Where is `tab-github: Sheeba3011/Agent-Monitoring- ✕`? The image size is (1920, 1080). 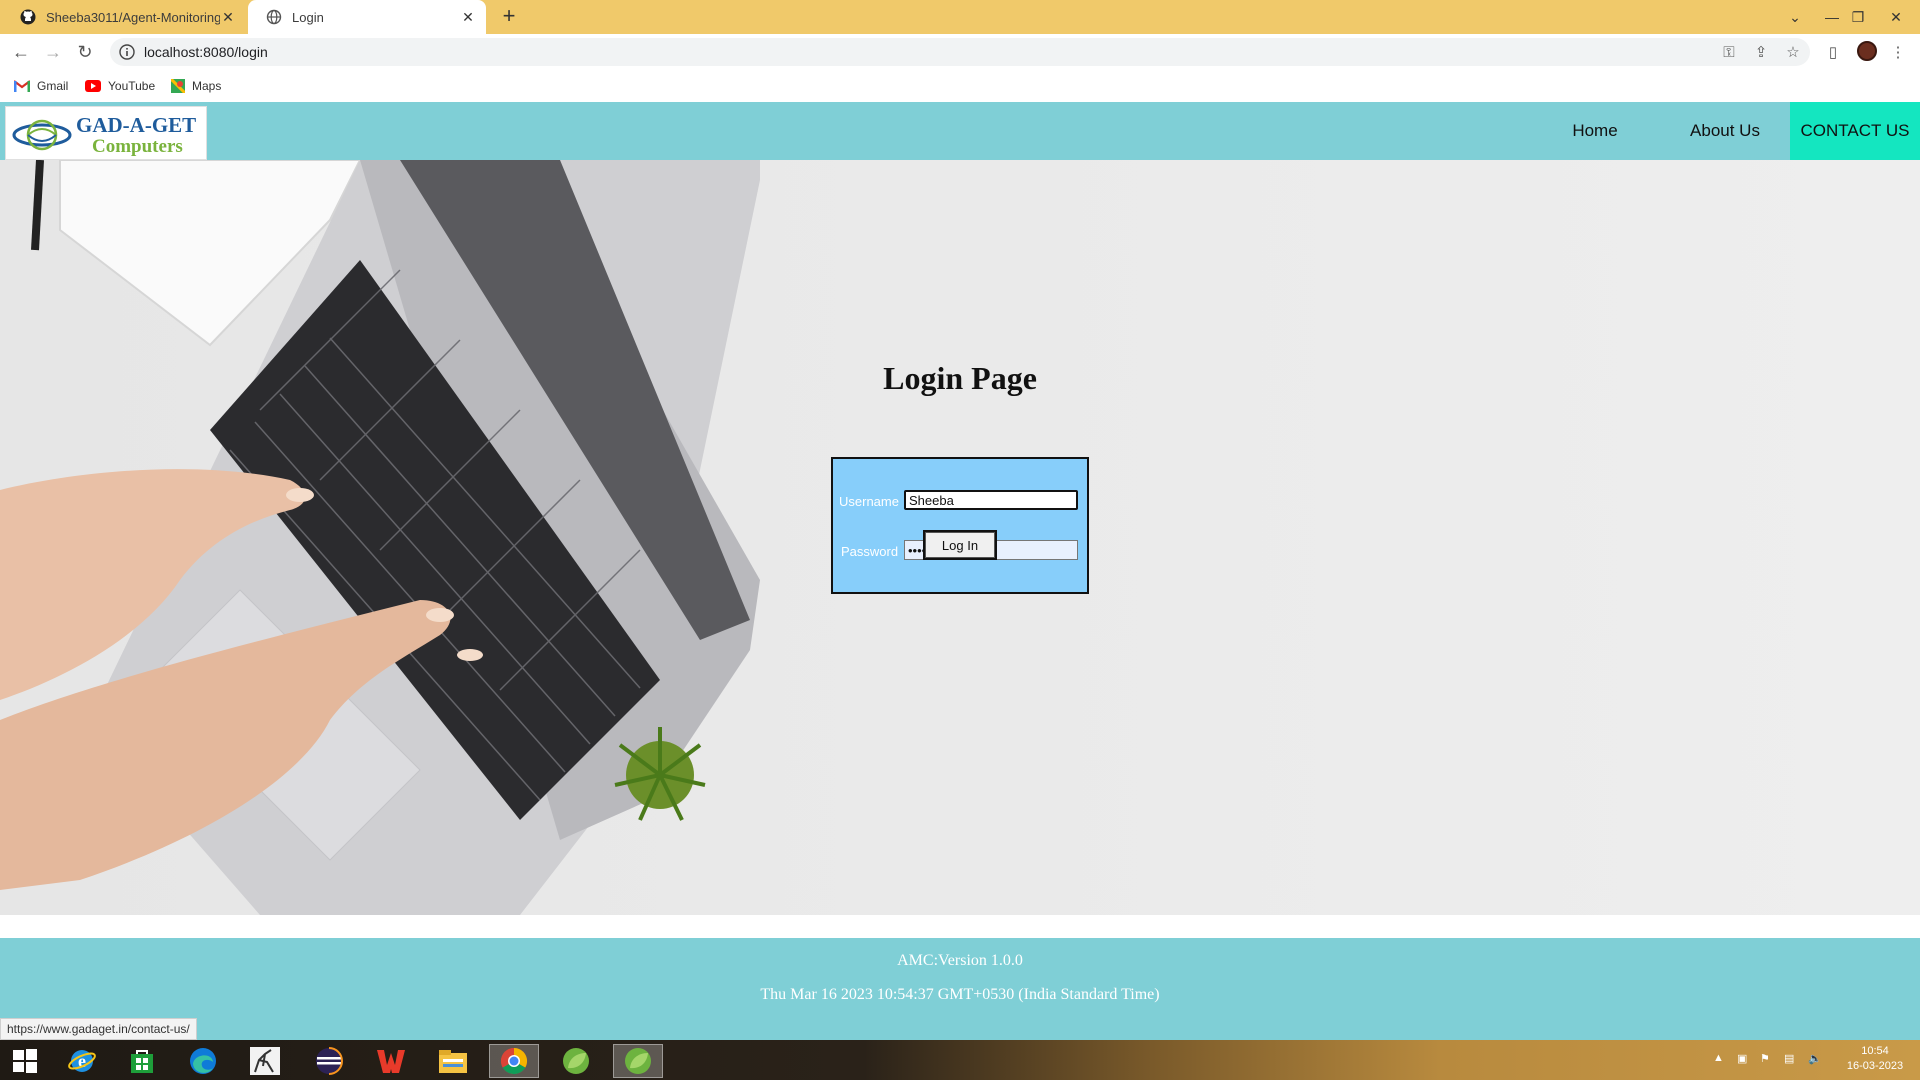 tab-github: Sheeba3011/Agent-Monitoring- ✕ is located at coordinates (124, 17).